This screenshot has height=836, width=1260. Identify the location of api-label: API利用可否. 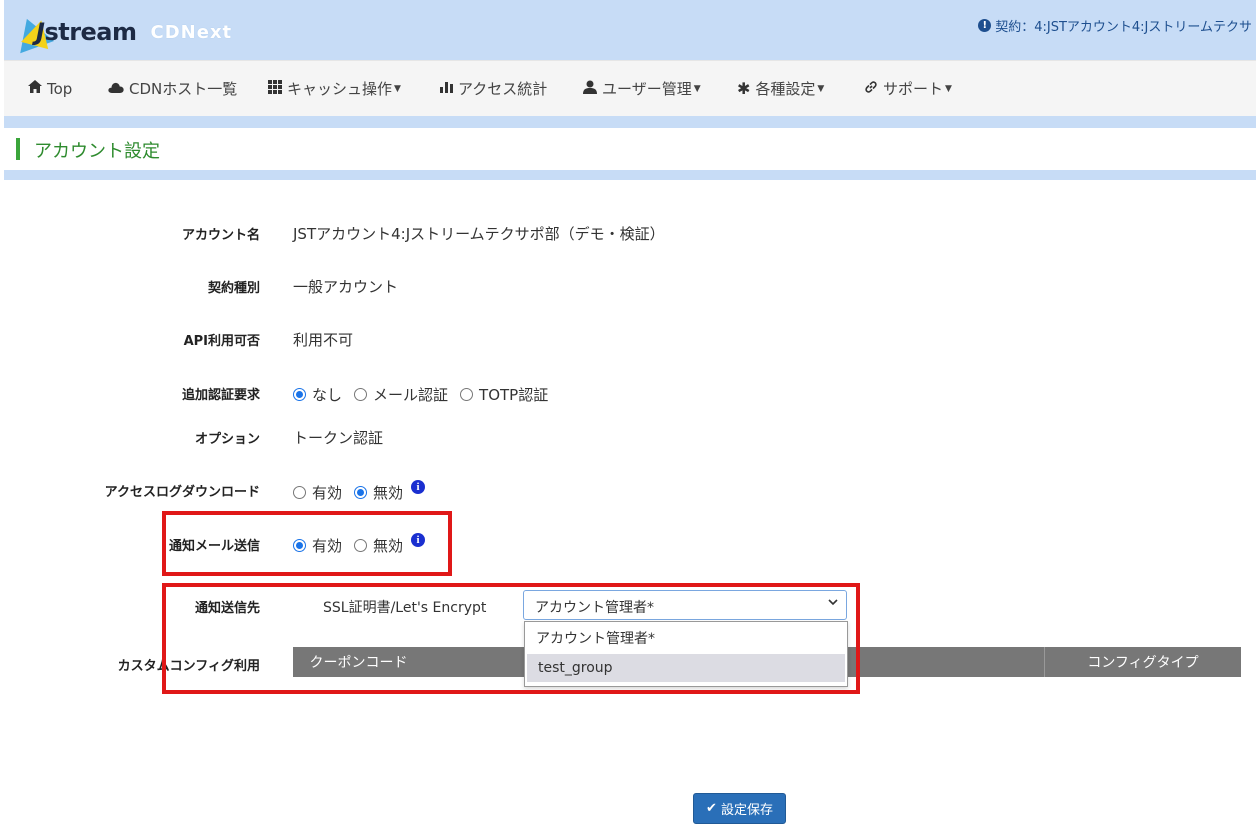
(221, 341).